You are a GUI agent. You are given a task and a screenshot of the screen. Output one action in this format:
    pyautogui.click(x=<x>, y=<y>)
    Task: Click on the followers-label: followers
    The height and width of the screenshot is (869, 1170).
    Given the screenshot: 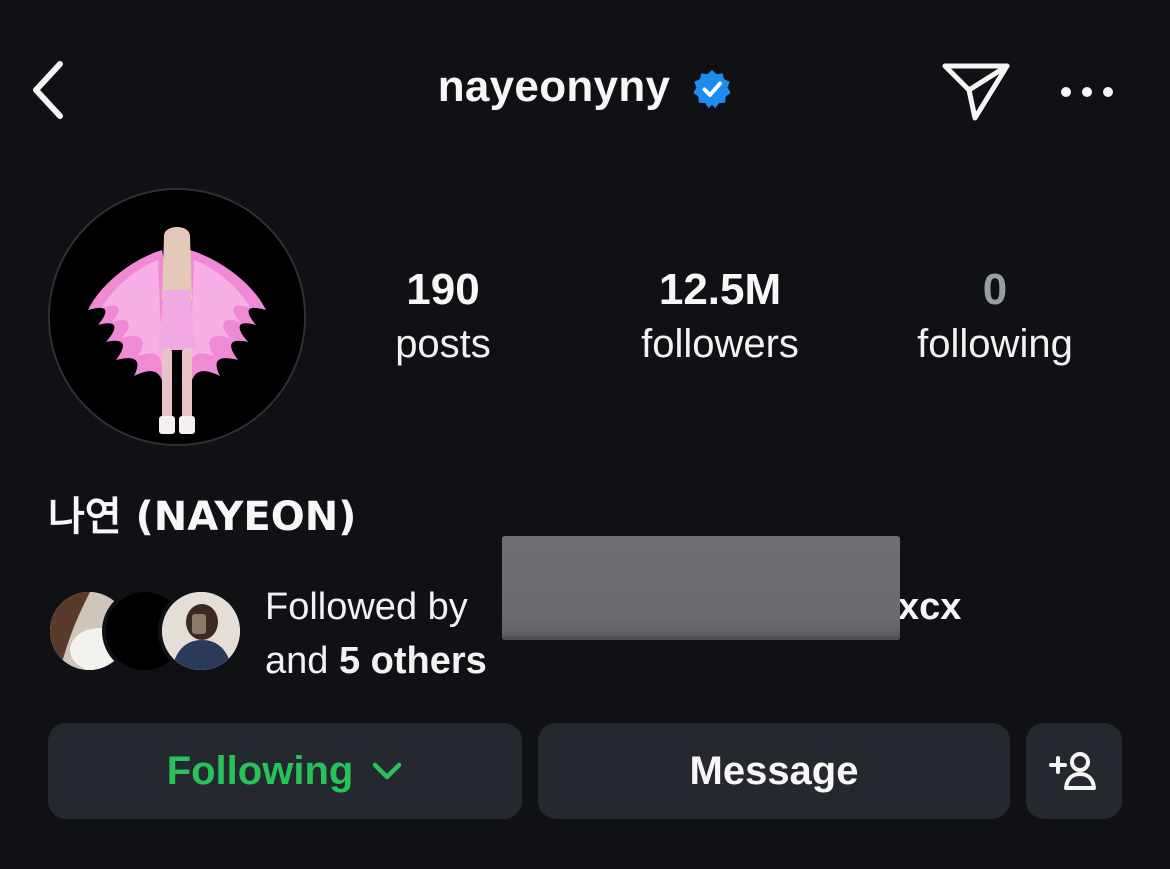 What is the action you would take?
    pyautogui.click(x=720, y=344)
    